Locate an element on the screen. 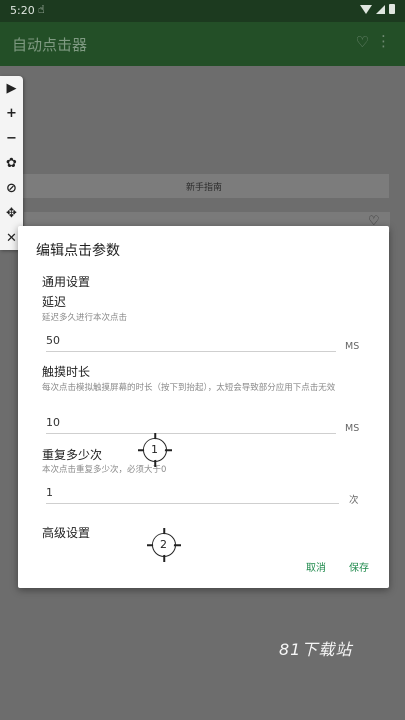 The image size is (405, 720). favorite-icon: ♡ is located at coordinates (362, 42).